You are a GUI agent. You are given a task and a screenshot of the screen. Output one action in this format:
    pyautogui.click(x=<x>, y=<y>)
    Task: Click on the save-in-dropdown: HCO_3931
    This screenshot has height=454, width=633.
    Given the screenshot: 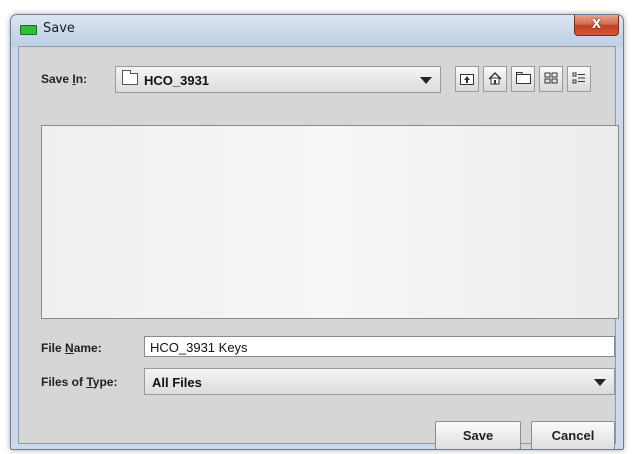 What is the action you would take?
    pyautogui.click(x=278, y=79)
    